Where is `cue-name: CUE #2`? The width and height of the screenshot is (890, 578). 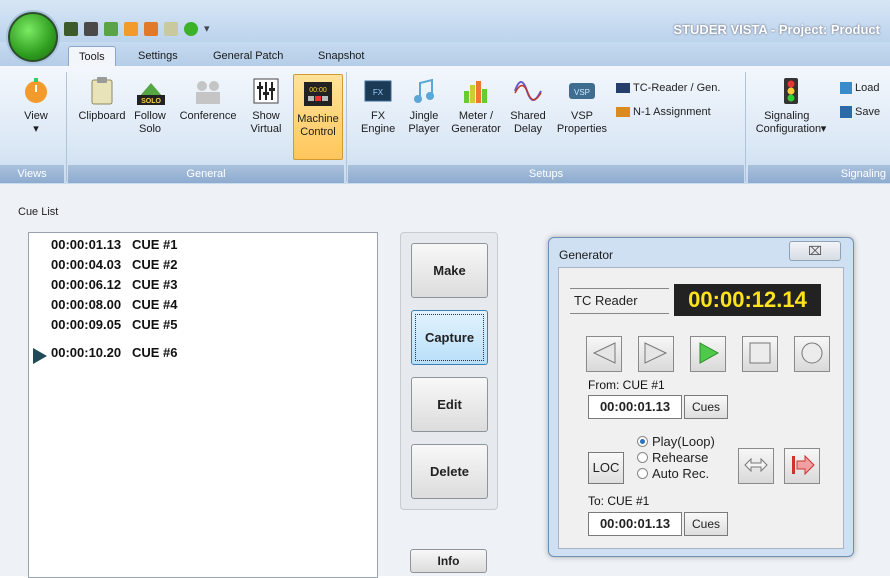 cue-name: CUE #2 is located at coordinates (154, 264).